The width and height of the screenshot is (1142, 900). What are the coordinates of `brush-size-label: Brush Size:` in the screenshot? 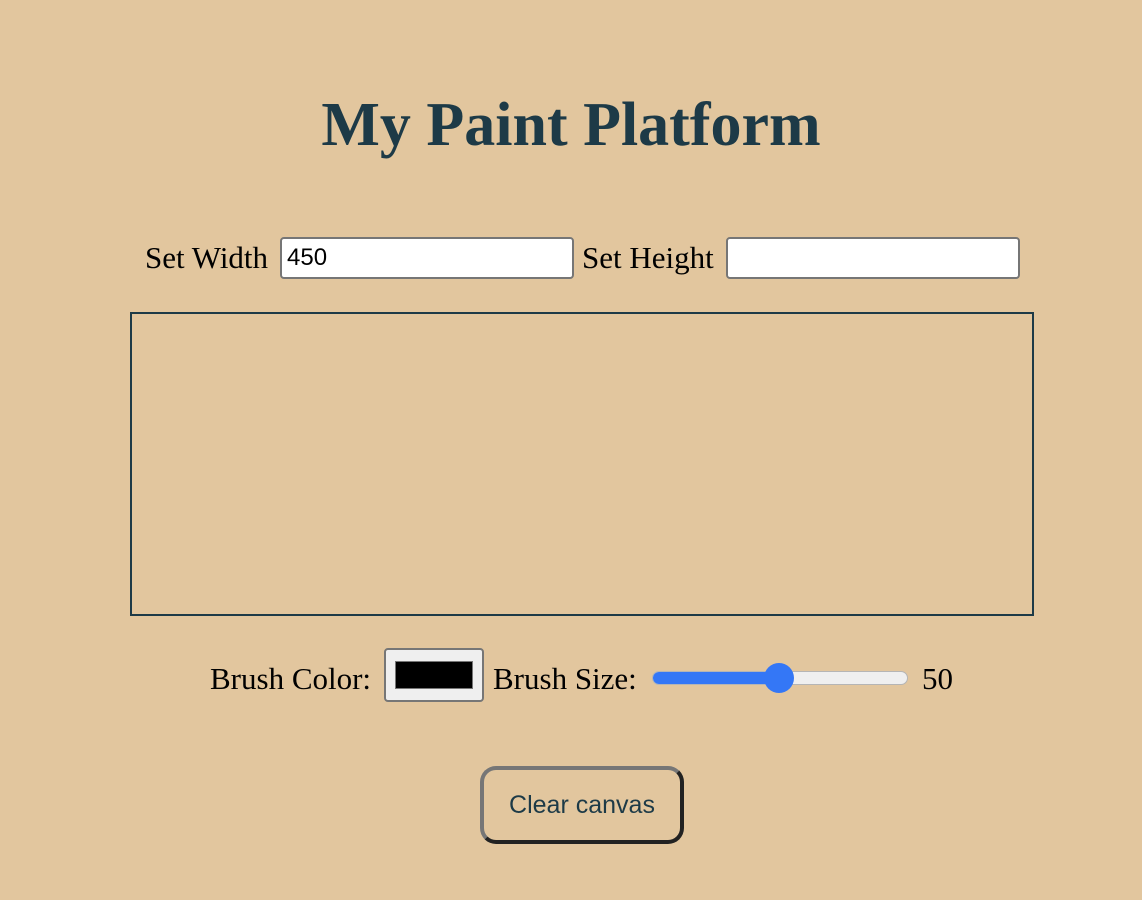 It's located at (565, 678).